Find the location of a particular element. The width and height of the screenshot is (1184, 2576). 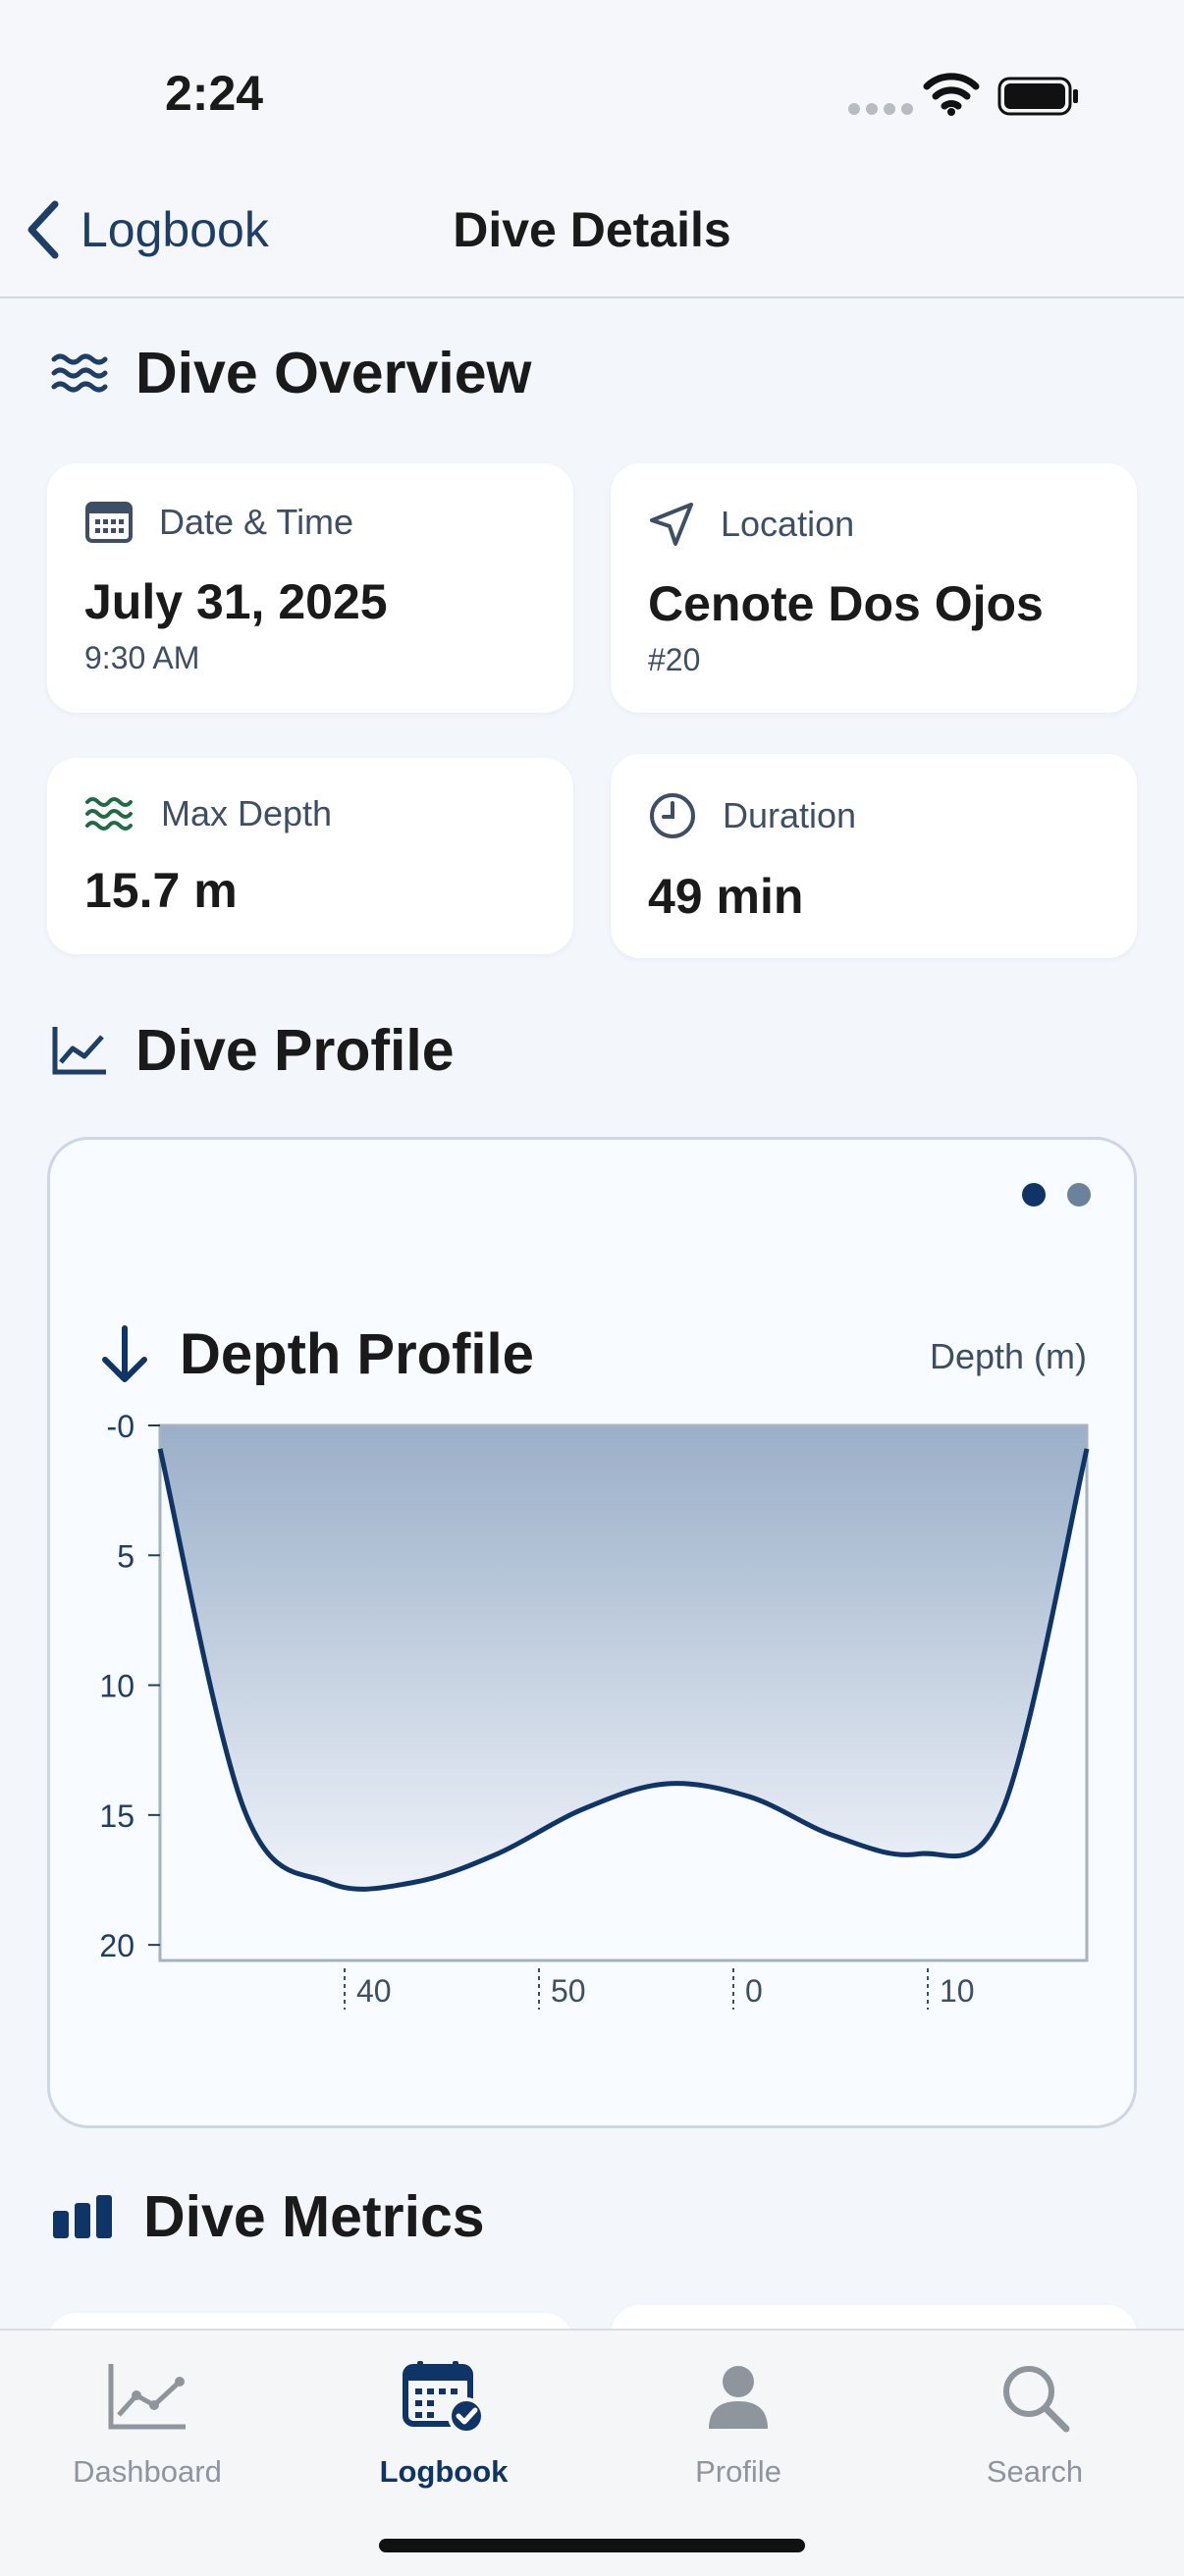

location-arrow-icon is located at coordinates (671, 524).